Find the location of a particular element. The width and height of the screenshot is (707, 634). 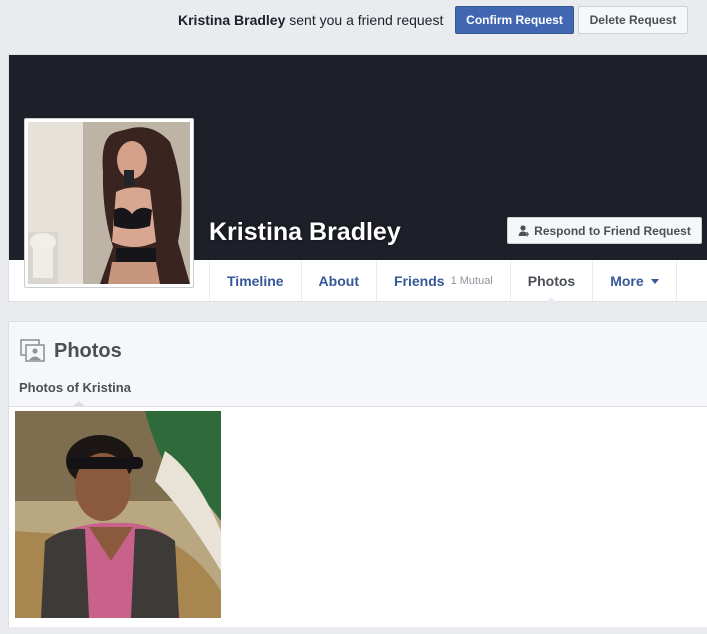

photos-header: Photos is located at coordinates (71, 351).